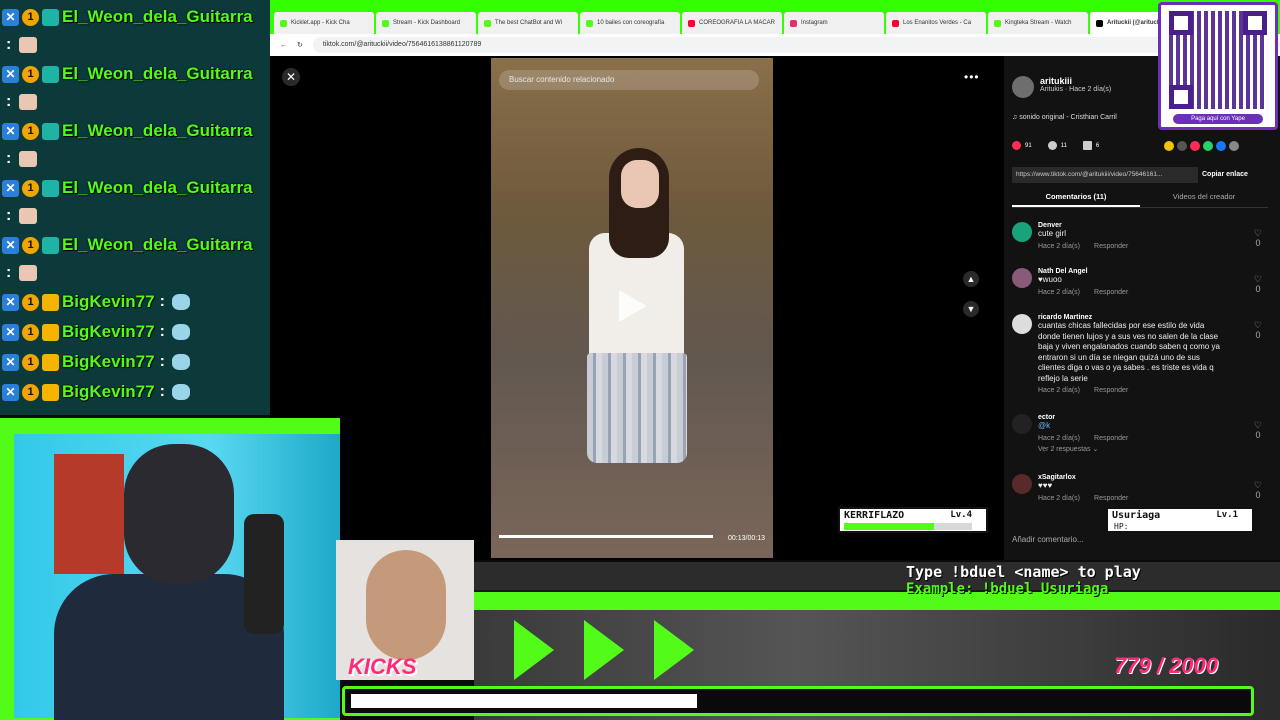 This screenshot has height=720, width=1280. I want to click on like-button: 91, so click(1022, 145).